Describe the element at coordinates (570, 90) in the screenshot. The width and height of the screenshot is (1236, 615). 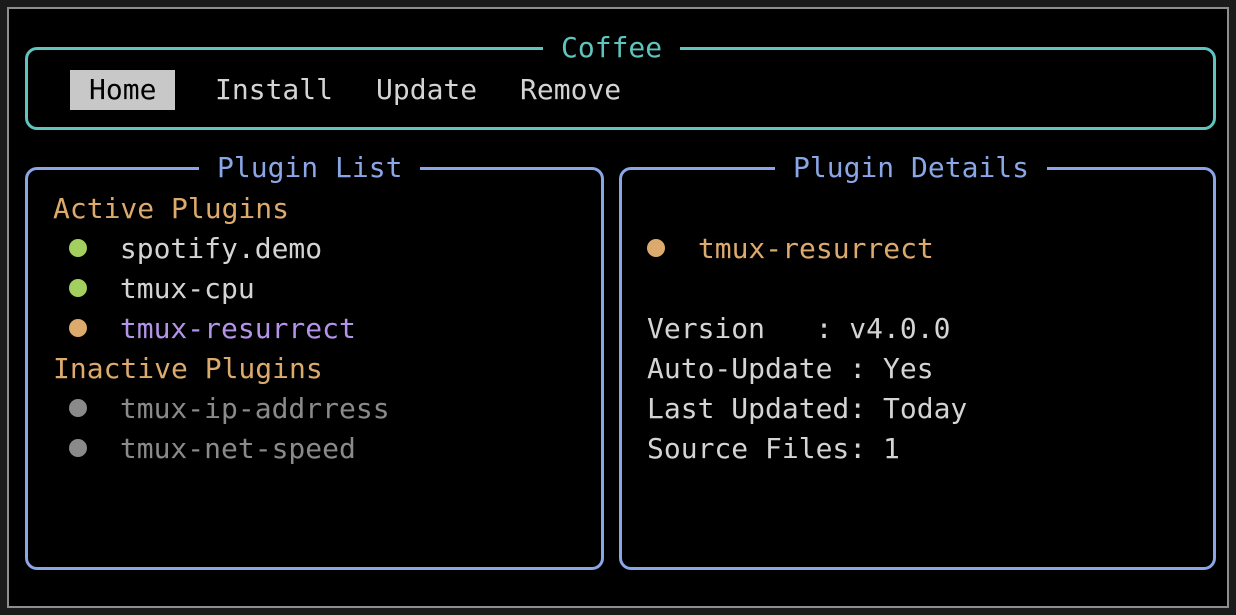
I see `tab-remove: Remove` at that location.